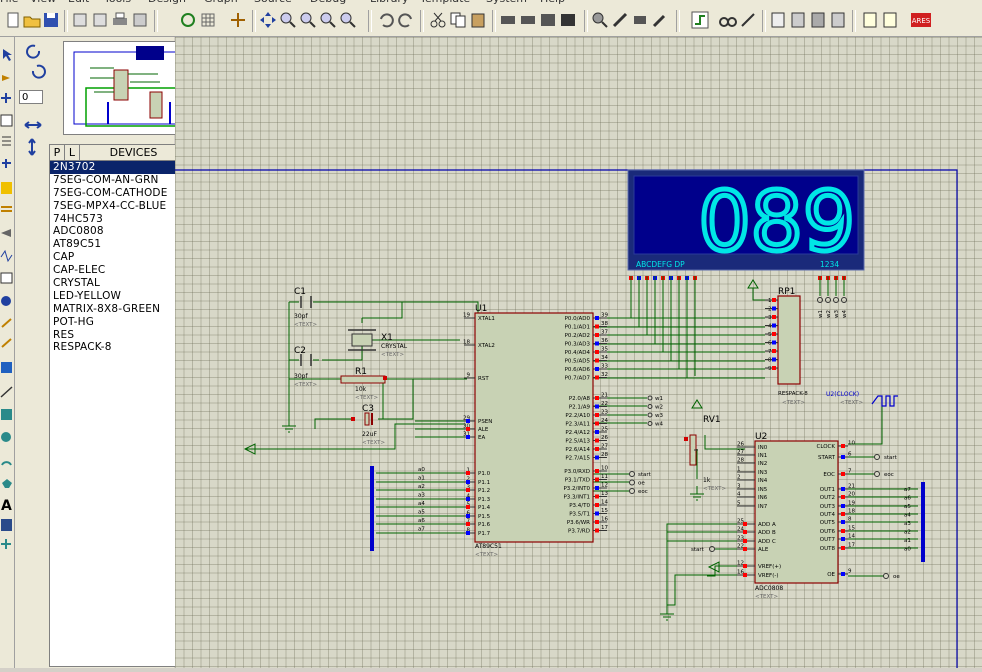 This screenshot has height=672, width=982. I want to click on tab-pick: P, so click(57, 152).